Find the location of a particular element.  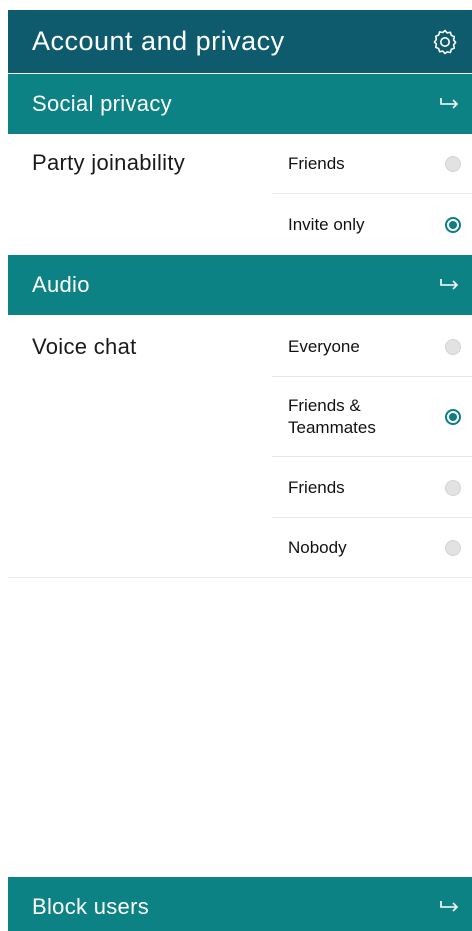

section-social-privacy: Social privacy is located at coordinates (240, 104).